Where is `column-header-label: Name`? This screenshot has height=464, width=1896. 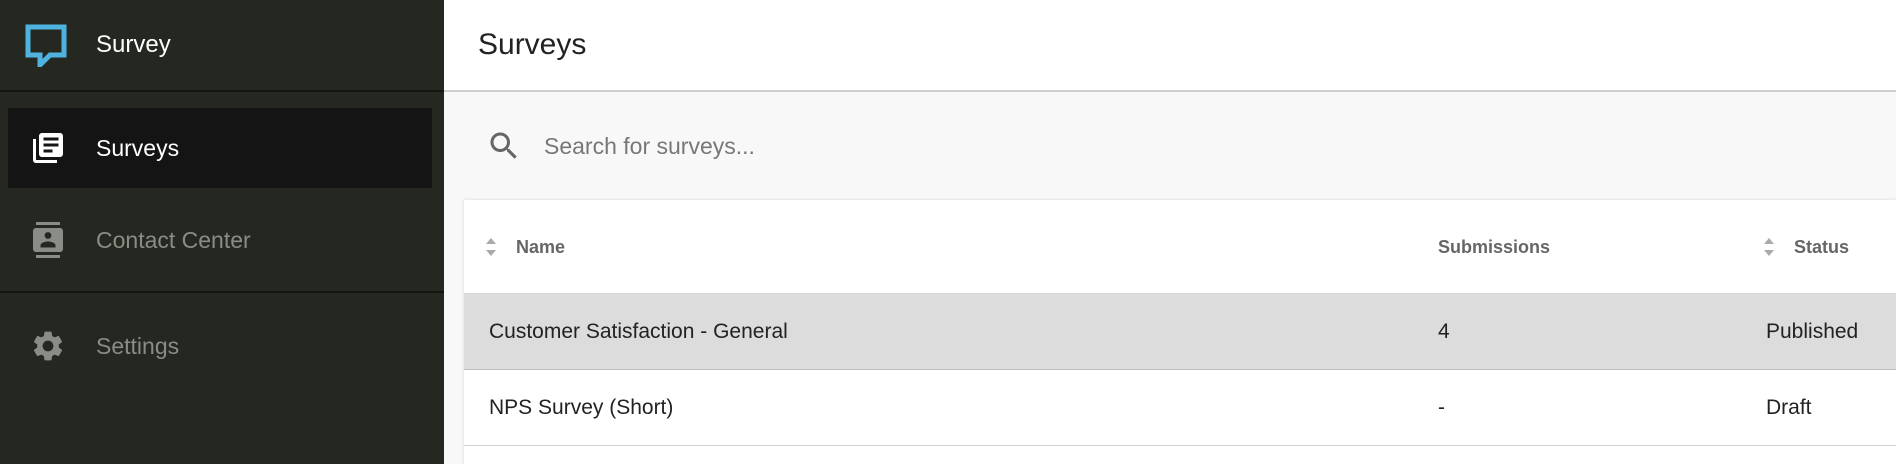 column-header-label: Name is located at coordinates (541, 246).